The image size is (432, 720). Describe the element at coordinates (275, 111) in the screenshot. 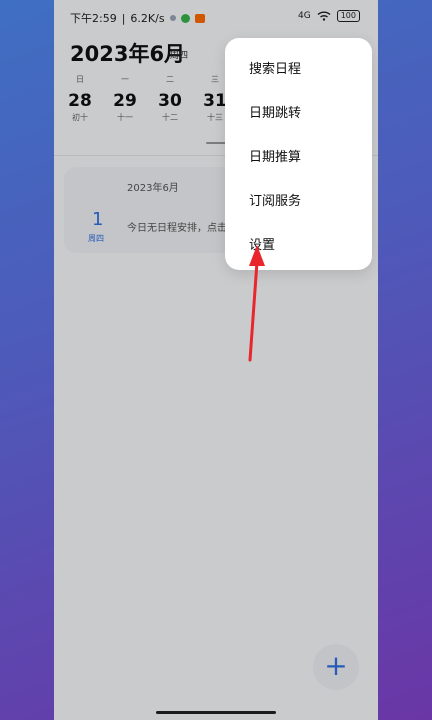

I see `menu-item-date-jump: 日期跳转` at that location.